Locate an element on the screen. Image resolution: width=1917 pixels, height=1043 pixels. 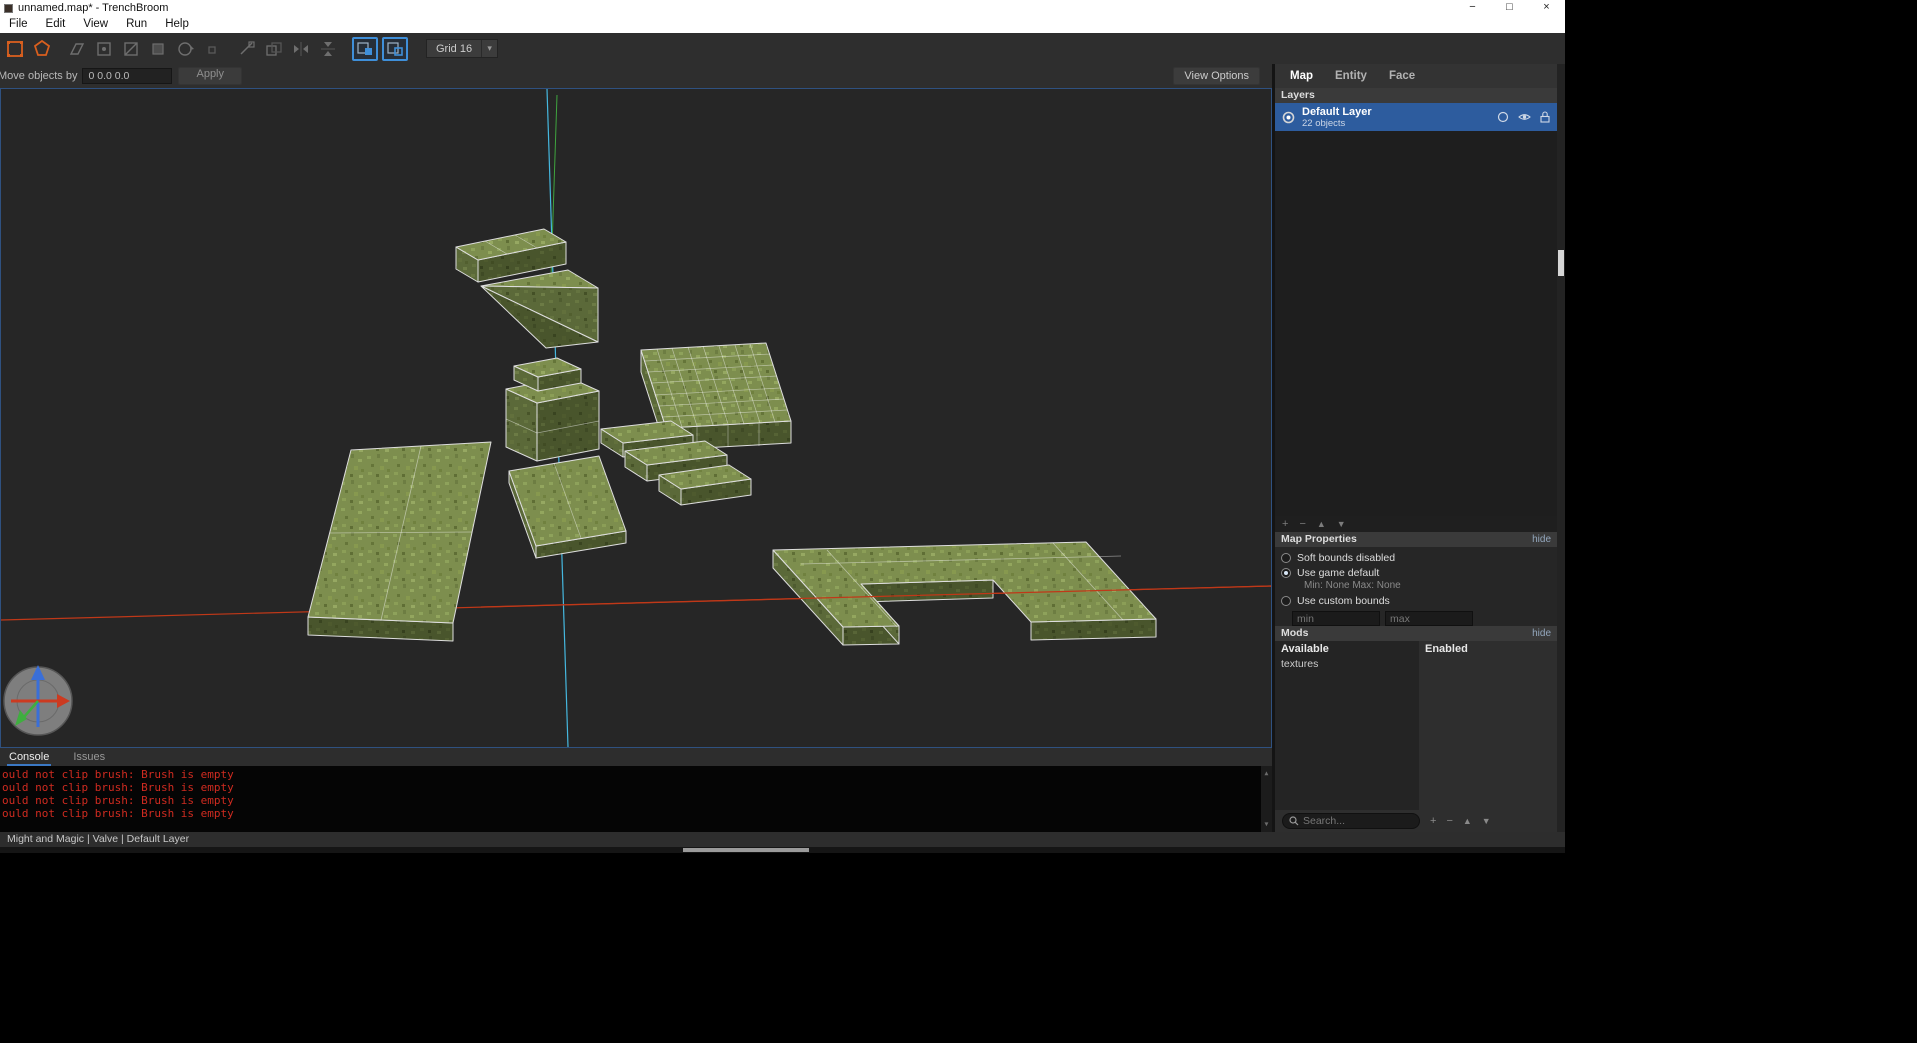
layer-name: Default Layer is located at coordinates (1337, 111).